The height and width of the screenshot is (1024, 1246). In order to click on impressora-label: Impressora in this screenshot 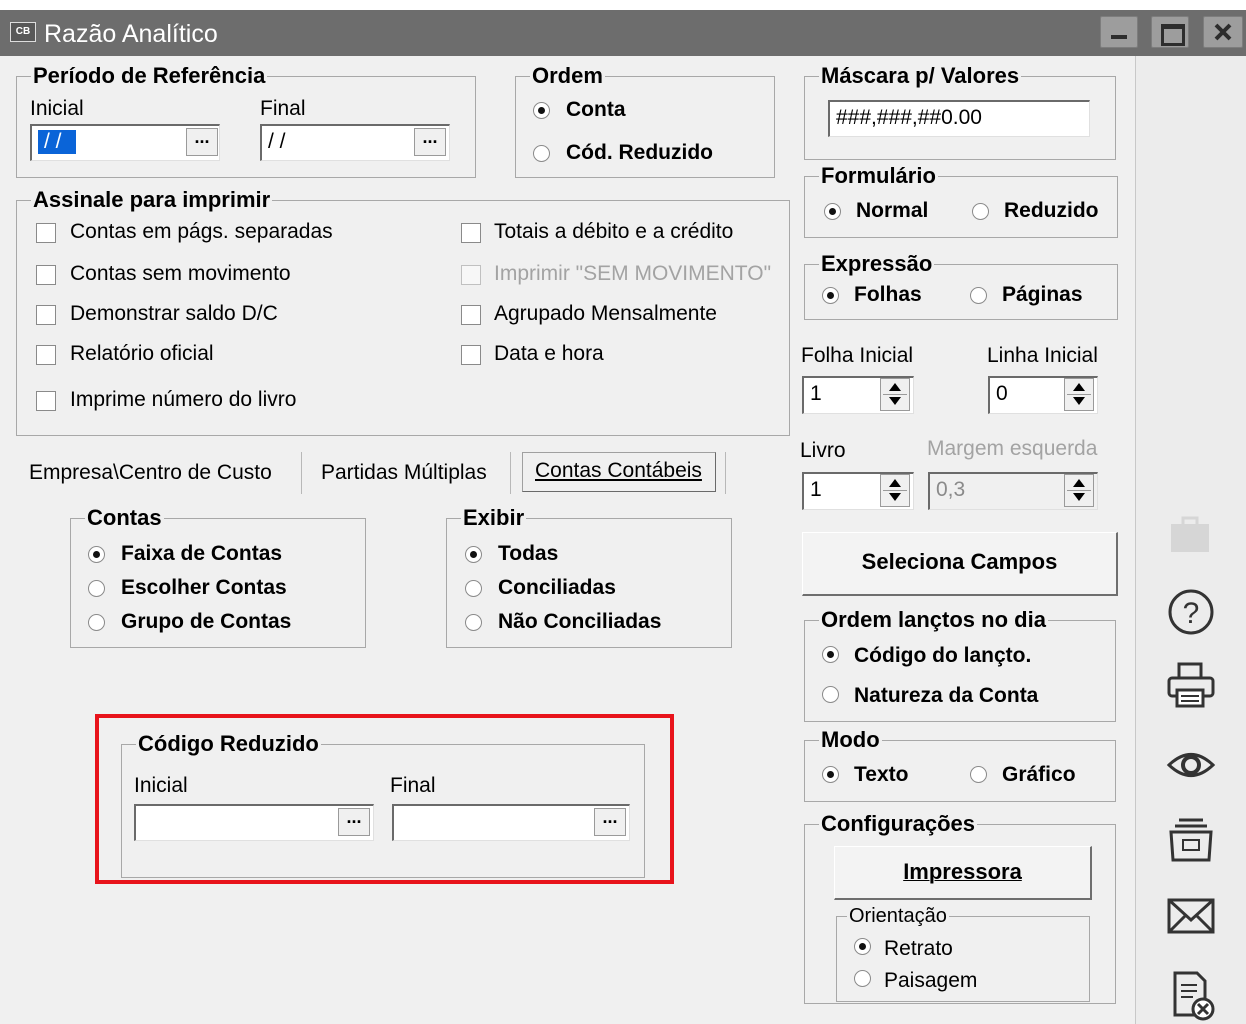, I will do `click(962, 871)`.